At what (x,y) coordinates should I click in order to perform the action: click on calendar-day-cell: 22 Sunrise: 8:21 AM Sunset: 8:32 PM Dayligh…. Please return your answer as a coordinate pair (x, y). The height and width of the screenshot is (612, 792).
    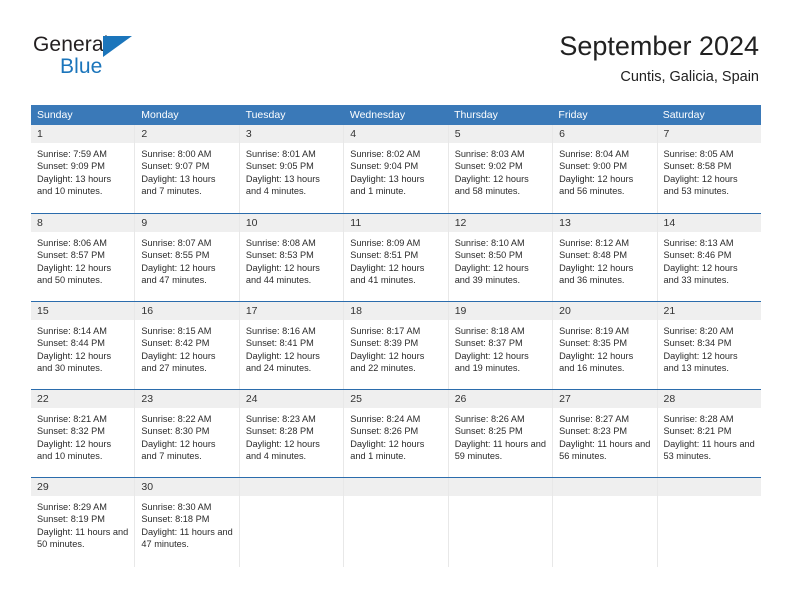
    Looking at the image, I should click on (83, 433).